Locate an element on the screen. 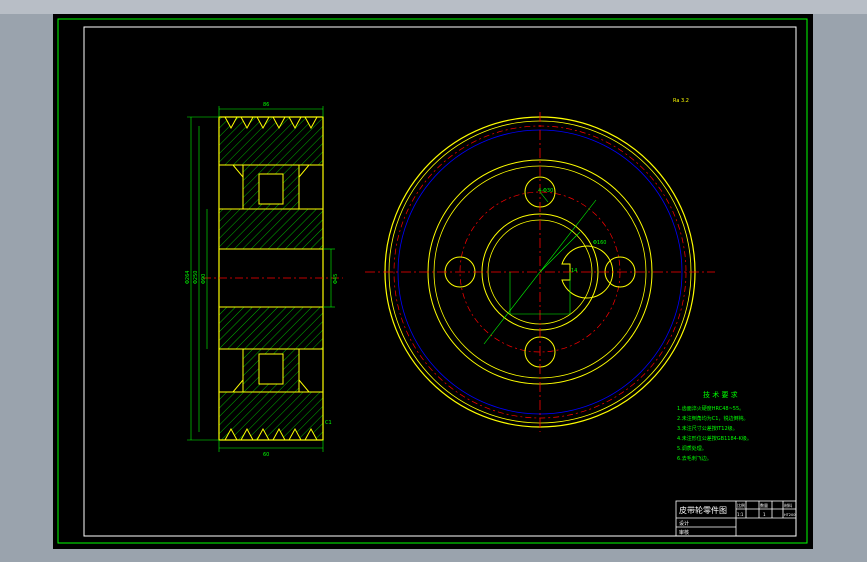 This screenshot has height=562, width=867. roughness-note: Ra 3.2 is located at coordinates (681, 101).